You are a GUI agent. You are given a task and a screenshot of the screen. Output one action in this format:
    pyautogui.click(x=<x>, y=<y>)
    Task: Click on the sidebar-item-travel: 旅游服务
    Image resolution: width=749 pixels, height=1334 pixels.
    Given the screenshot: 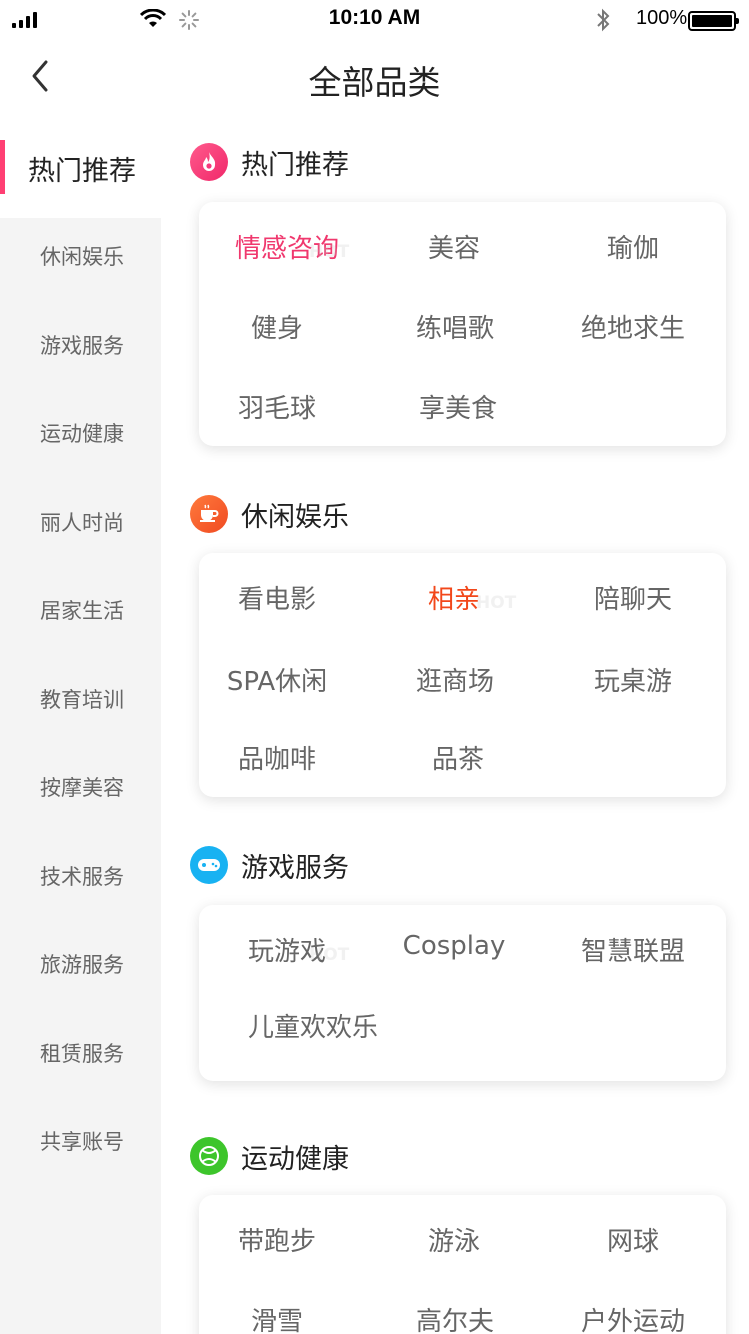 What is the action you would take?
    pyautogui.click(x=80, y=964)
    